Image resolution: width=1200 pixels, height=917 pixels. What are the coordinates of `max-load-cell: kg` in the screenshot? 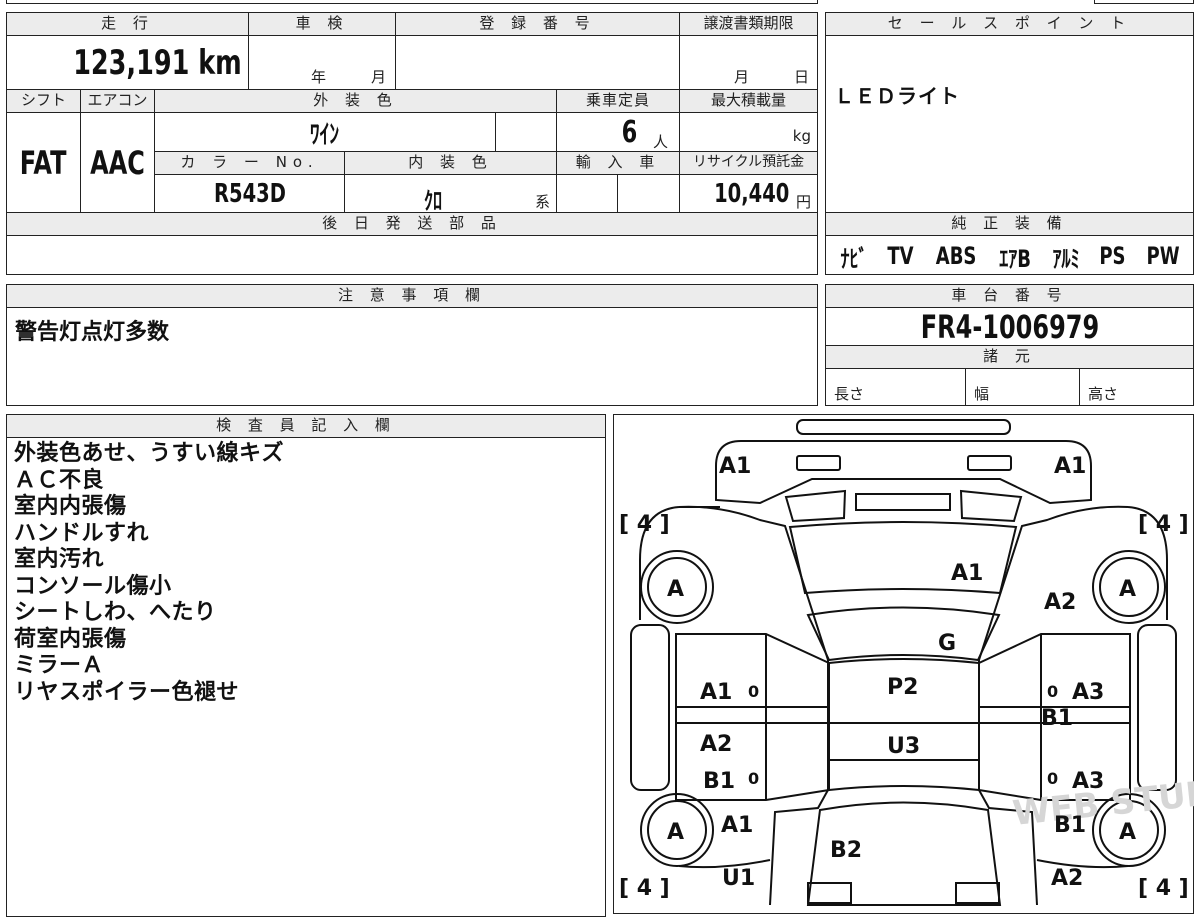 It's located at (748, 132).